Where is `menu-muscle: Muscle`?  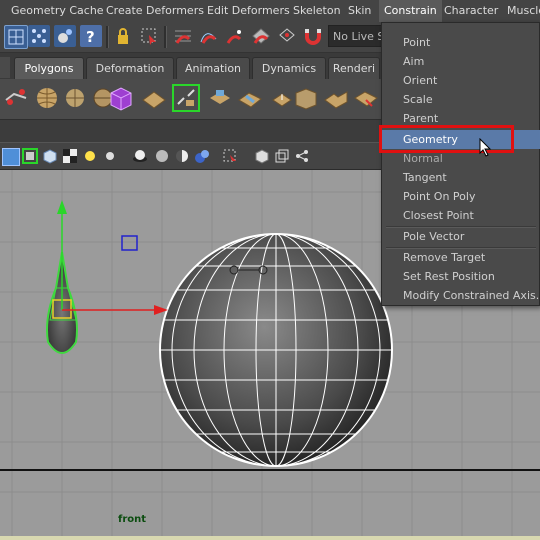
menu-muscle: Muscle is located at coordinates (521, 11).